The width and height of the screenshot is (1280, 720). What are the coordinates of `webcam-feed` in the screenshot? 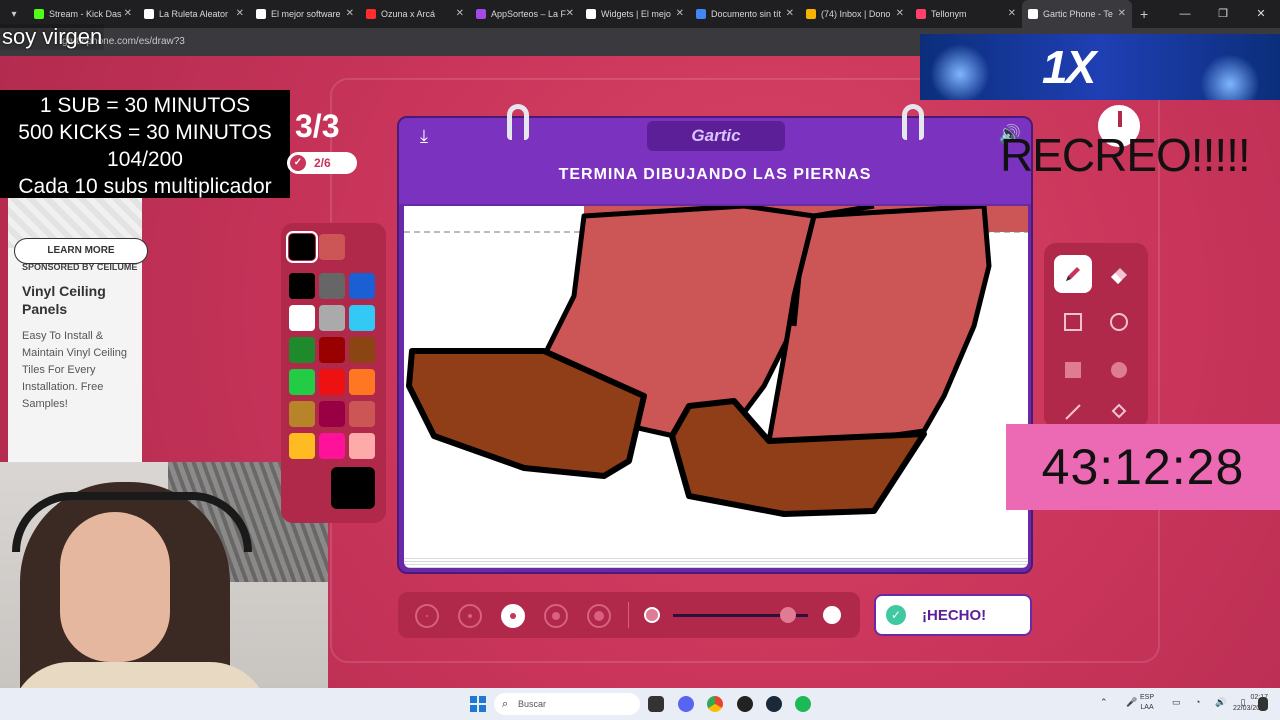 It's located at (164, 591).